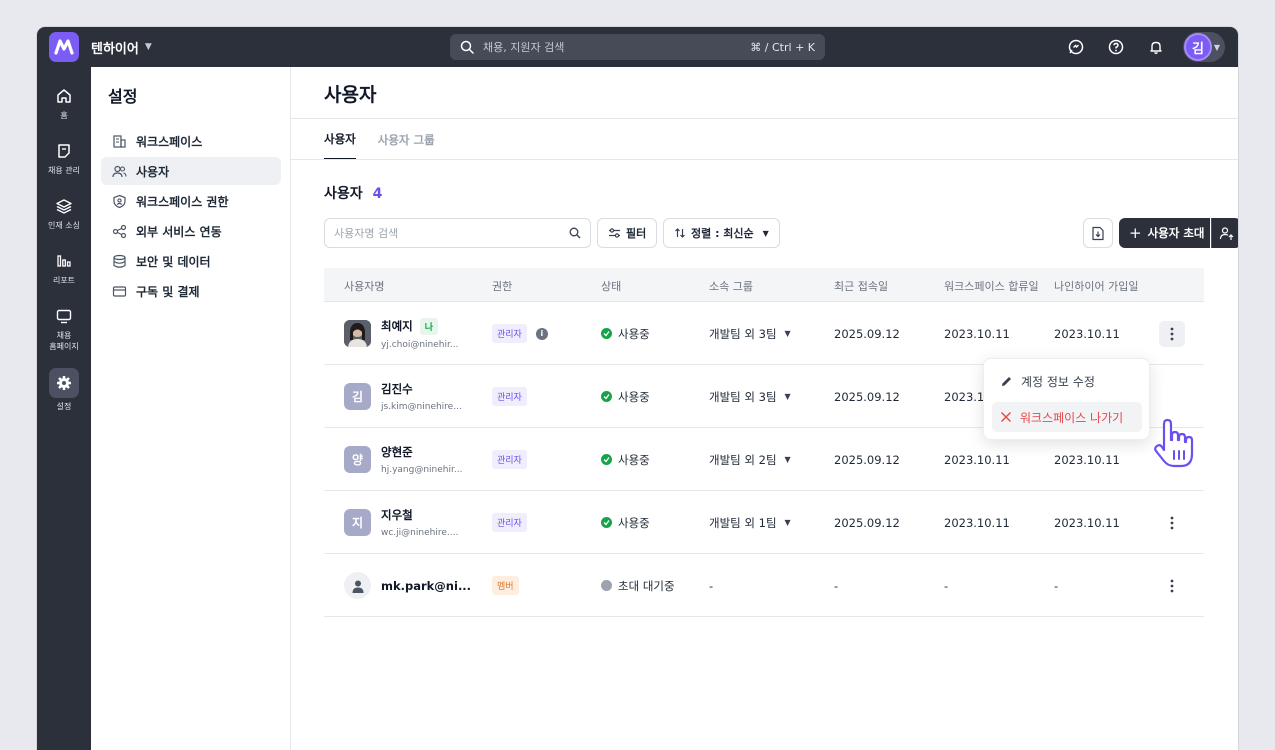 Image resolution: width=1275 pixels, height=750 pixels. What do you see at coordinates (611, 286) in the screenshot?
I see `column-header-status: 상태` at bounding box center [611, 286].